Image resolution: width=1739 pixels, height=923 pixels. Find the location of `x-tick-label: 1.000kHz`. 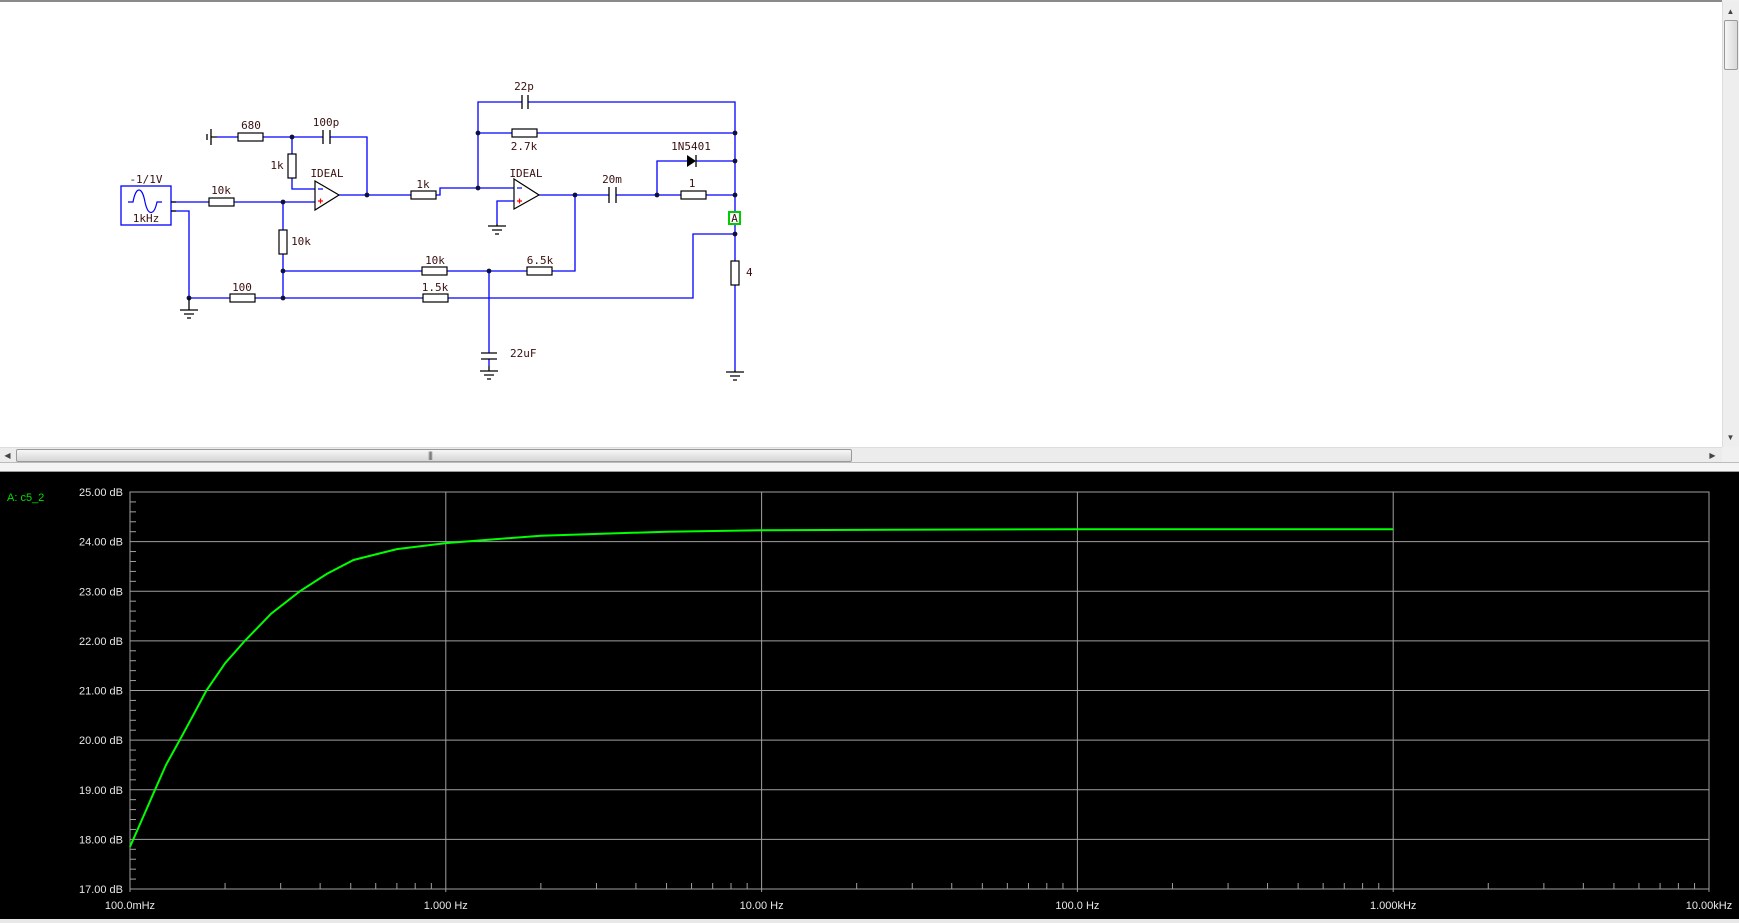

x-tick-label: 1.000kHz is located at coordinates (1393, 906).